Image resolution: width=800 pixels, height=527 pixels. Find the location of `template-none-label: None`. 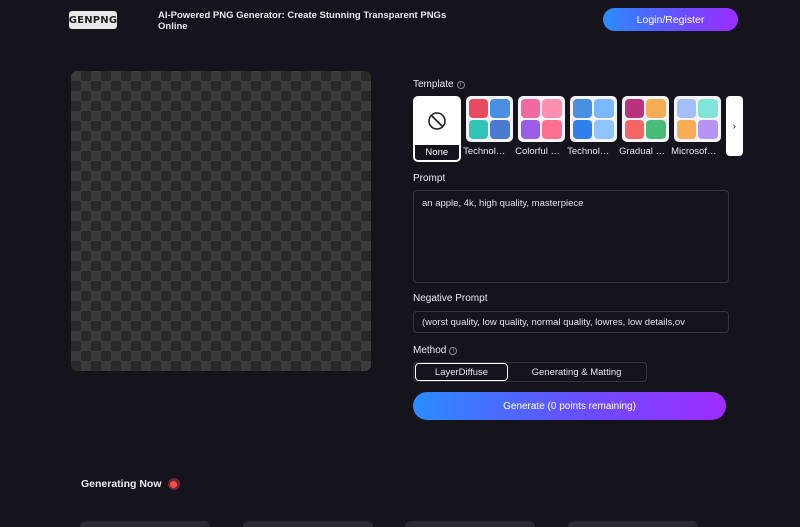

template-none-label: None is located at coordinates (437, 152).